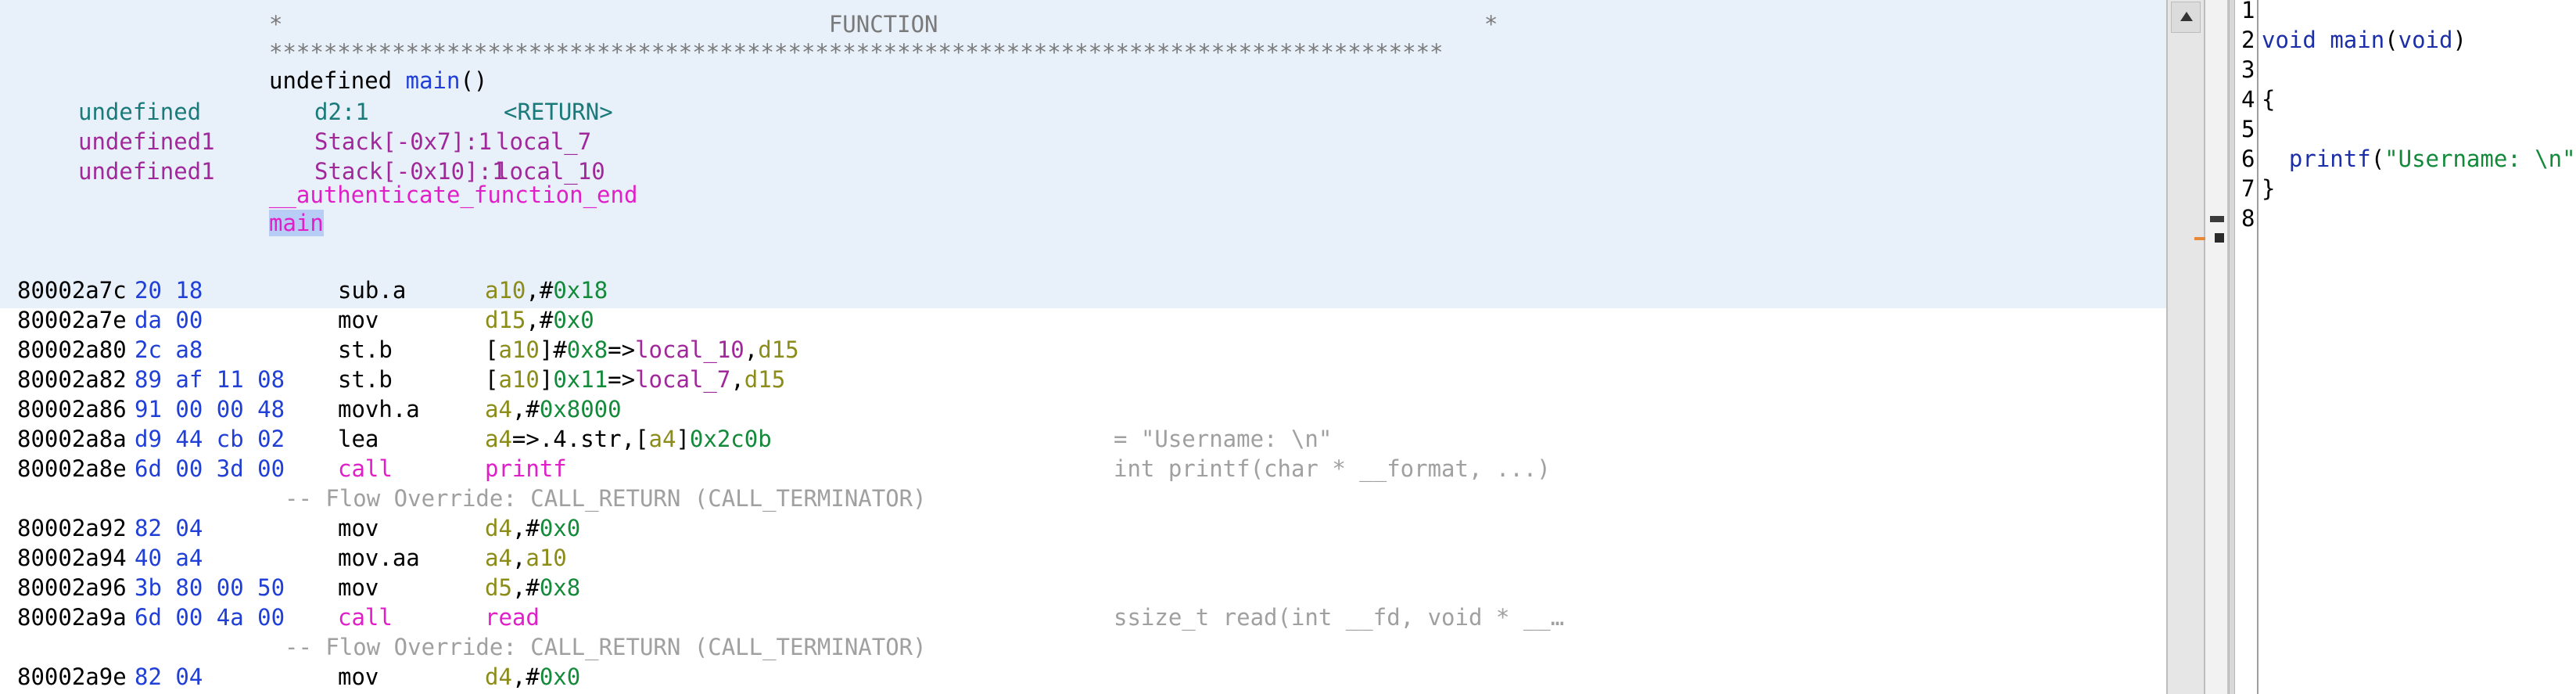  I want to click on decompiled-code-line: printf("Username: \n");, so click(2419, 159).